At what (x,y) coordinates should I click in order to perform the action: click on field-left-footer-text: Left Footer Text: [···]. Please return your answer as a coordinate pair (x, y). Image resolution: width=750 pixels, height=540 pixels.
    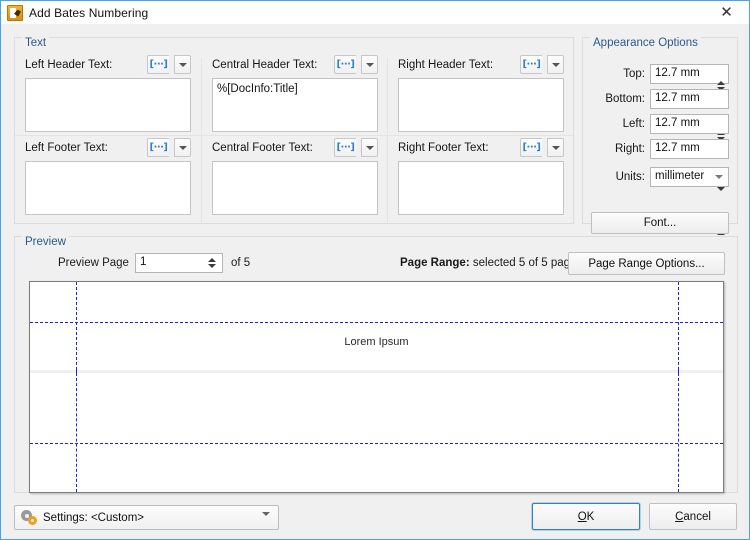
    Looking at the image, I should click on (108, 179).